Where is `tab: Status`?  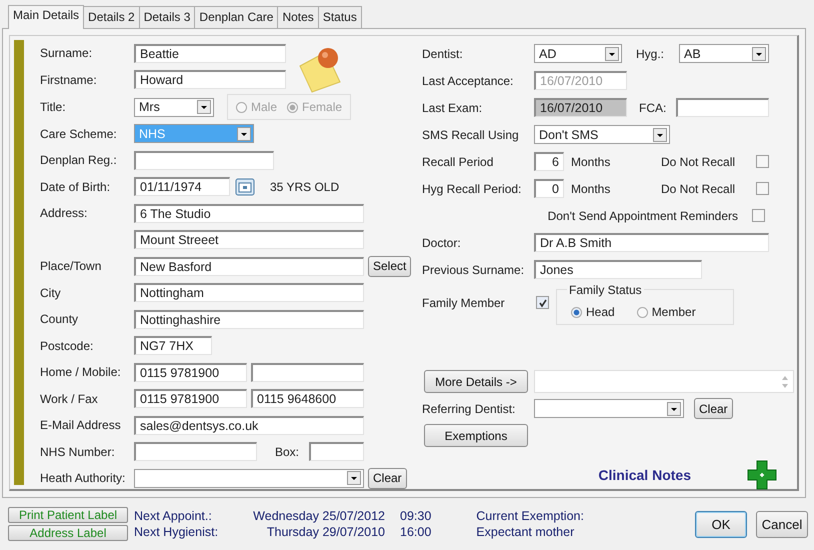 tab: Status is located at coordinates (340, 17).